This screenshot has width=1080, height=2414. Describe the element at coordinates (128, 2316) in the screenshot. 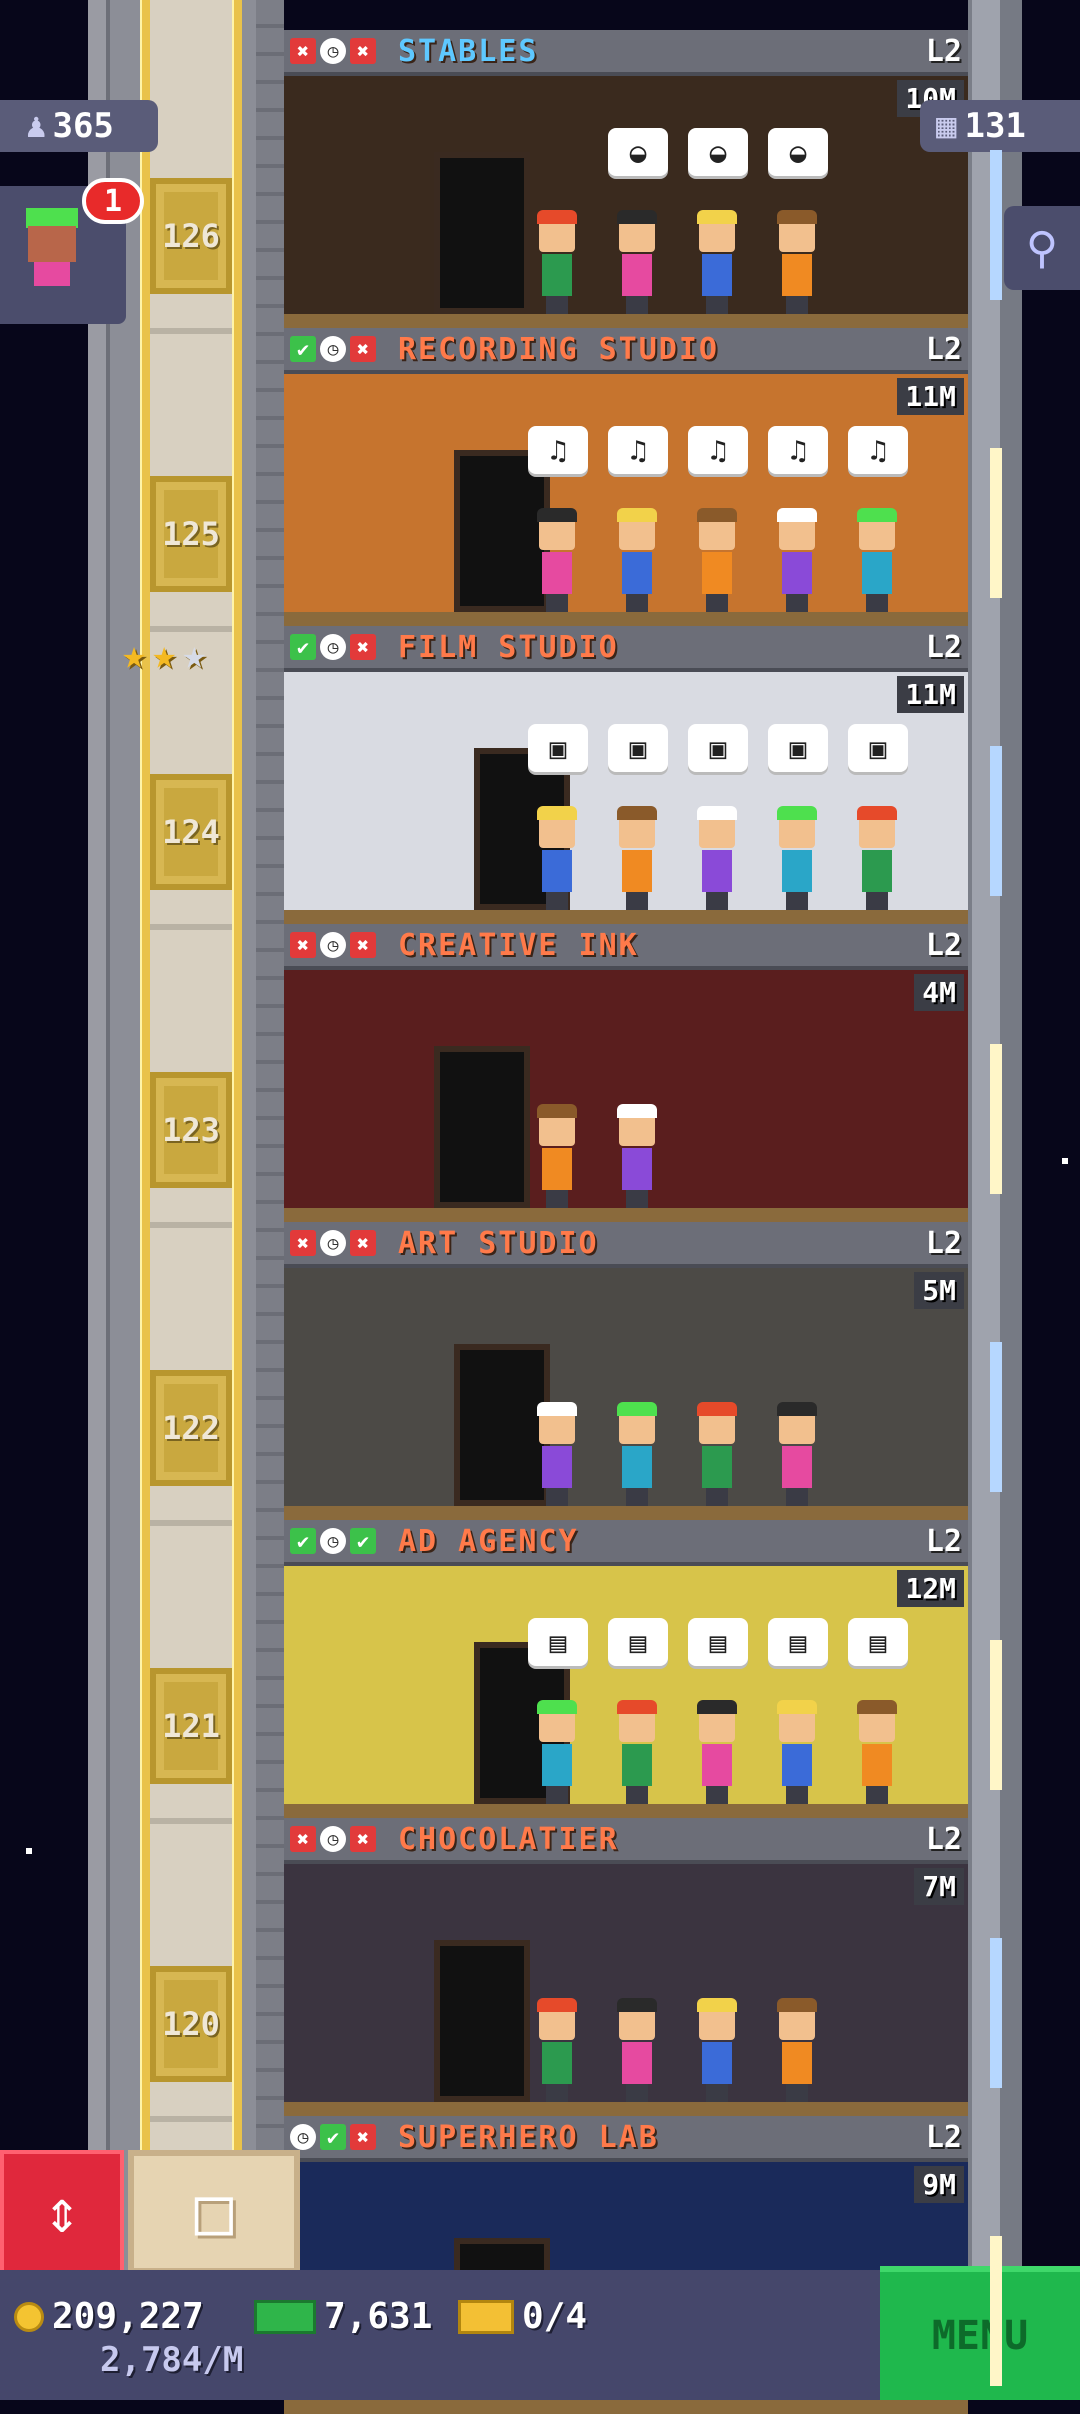

I see `coins-value: 209,227` at that location.